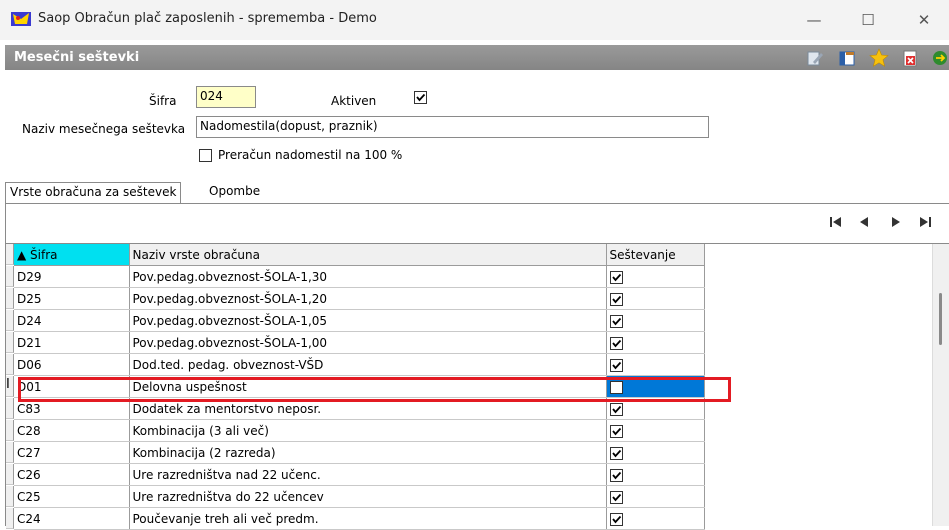  I want to click on text-cursor-icon: I, so click(8, 384).